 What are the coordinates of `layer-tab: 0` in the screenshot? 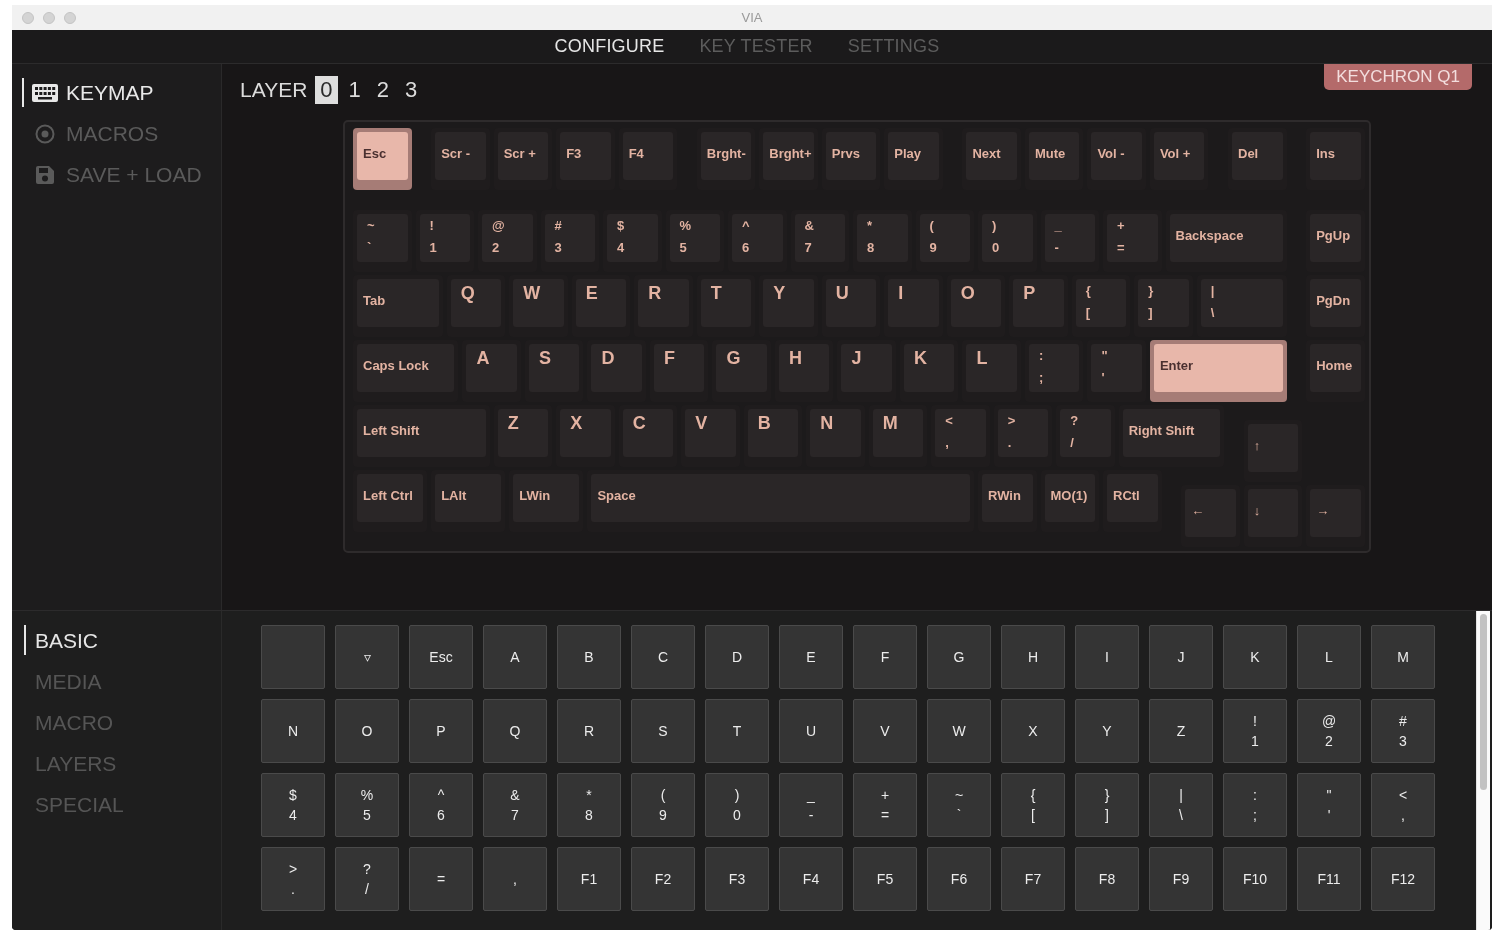 It's located at (326, 90).